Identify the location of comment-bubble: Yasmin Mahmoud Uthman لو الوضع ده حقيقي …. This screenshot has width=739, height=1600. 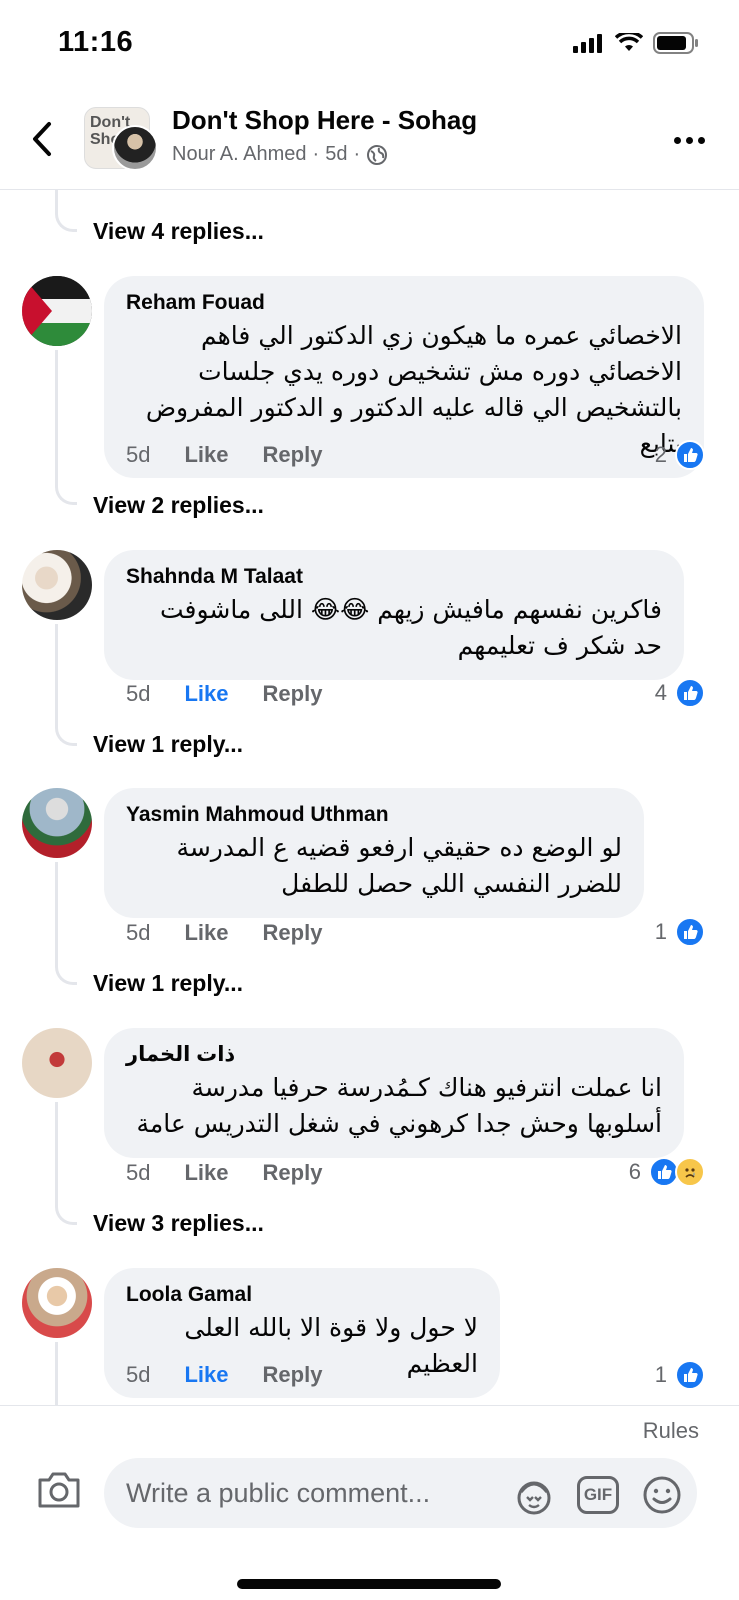
(374, 853).